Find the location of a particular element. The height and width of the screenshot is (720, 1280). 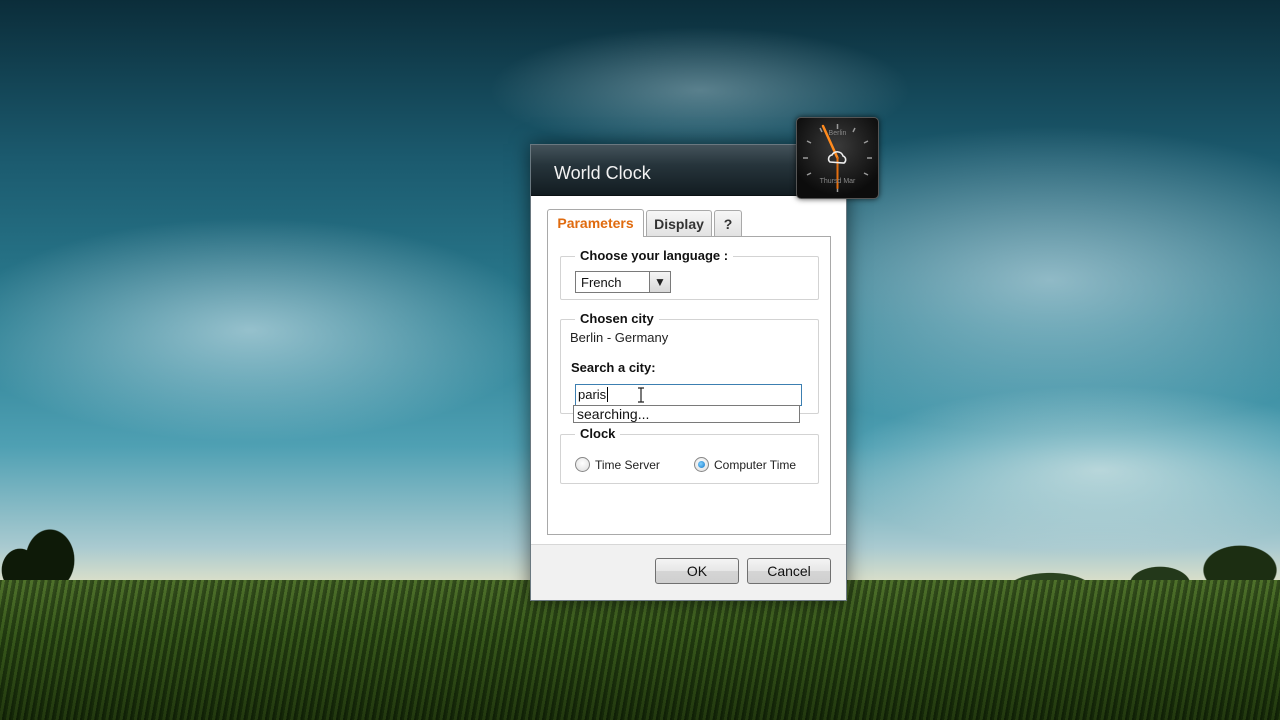

world-clock-gadget: Berlin Thursd Mar is located at coordinates (837, 158).